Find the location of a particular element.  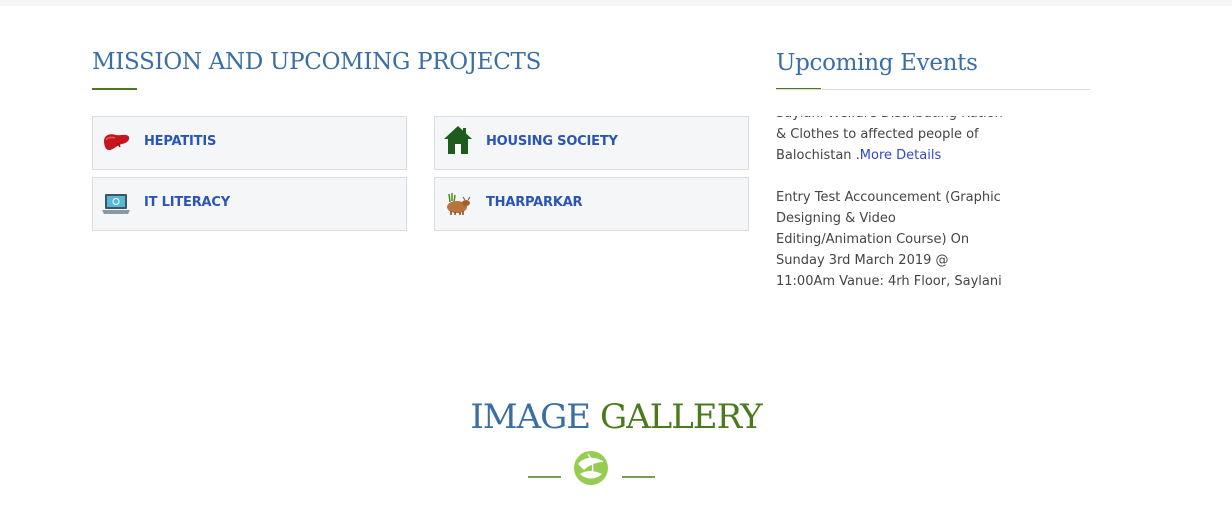

project-card-it-literacy: IT LITERACY is located at coordinates (249, 204).